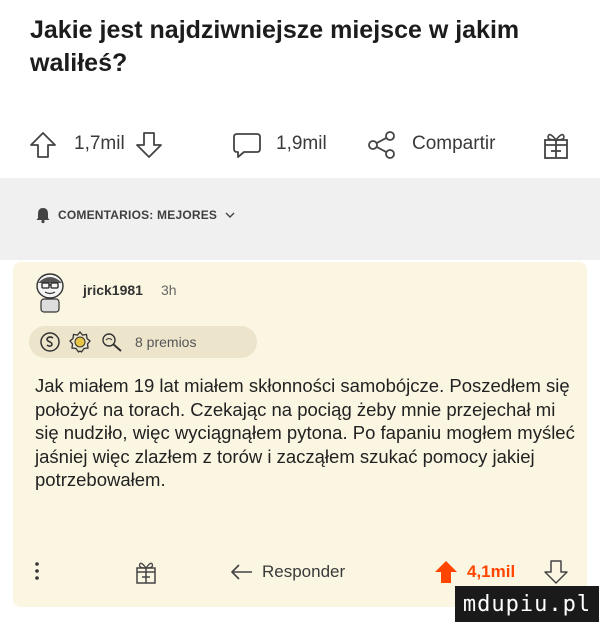 This screenshot has width=600, height=627. I want to click on post-comment-count: 1,9mil, so click(301, 143).